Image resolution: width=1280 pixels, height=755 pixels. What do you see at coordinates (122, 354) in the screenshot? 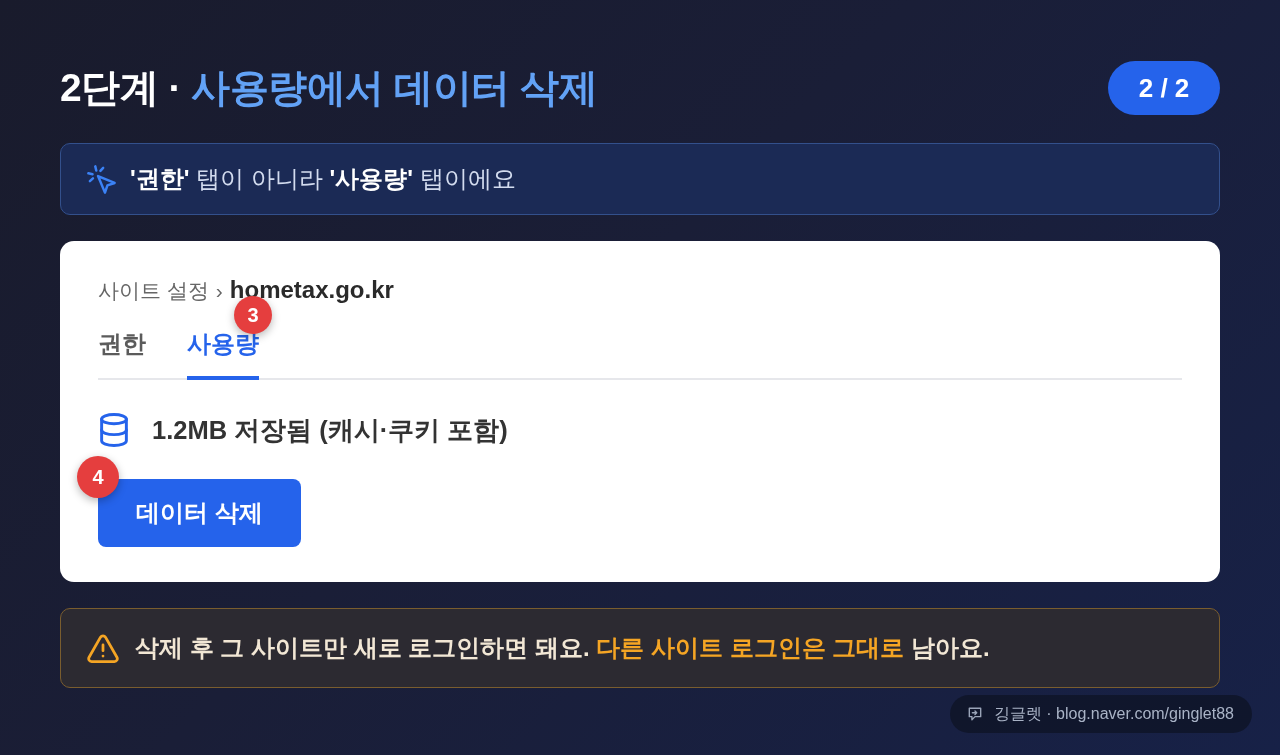
I see `tab: 권한` at bounding box center [122, 354].